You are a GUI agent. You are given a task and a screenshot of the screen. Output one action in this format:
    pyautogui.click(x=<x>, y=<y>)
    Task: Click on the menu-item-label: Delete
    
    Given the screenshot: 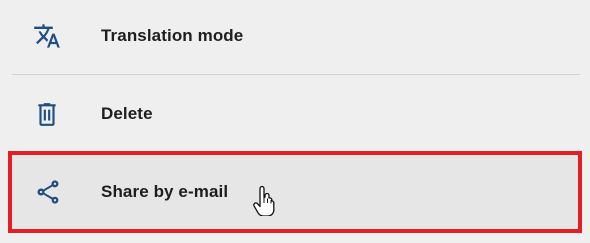 What is the action you would take?
    pyautogui.click(x=127, y=113)
    